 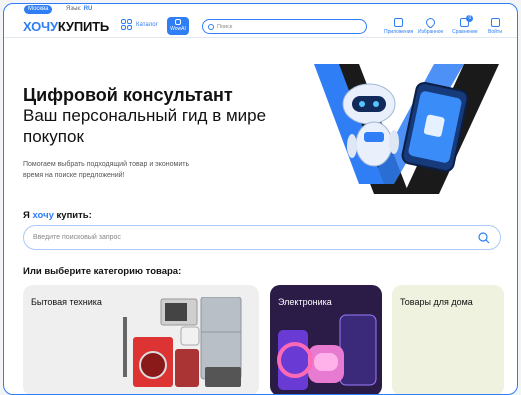 I want to click on compare-count-badge: 0, so click(x=470, y=18).